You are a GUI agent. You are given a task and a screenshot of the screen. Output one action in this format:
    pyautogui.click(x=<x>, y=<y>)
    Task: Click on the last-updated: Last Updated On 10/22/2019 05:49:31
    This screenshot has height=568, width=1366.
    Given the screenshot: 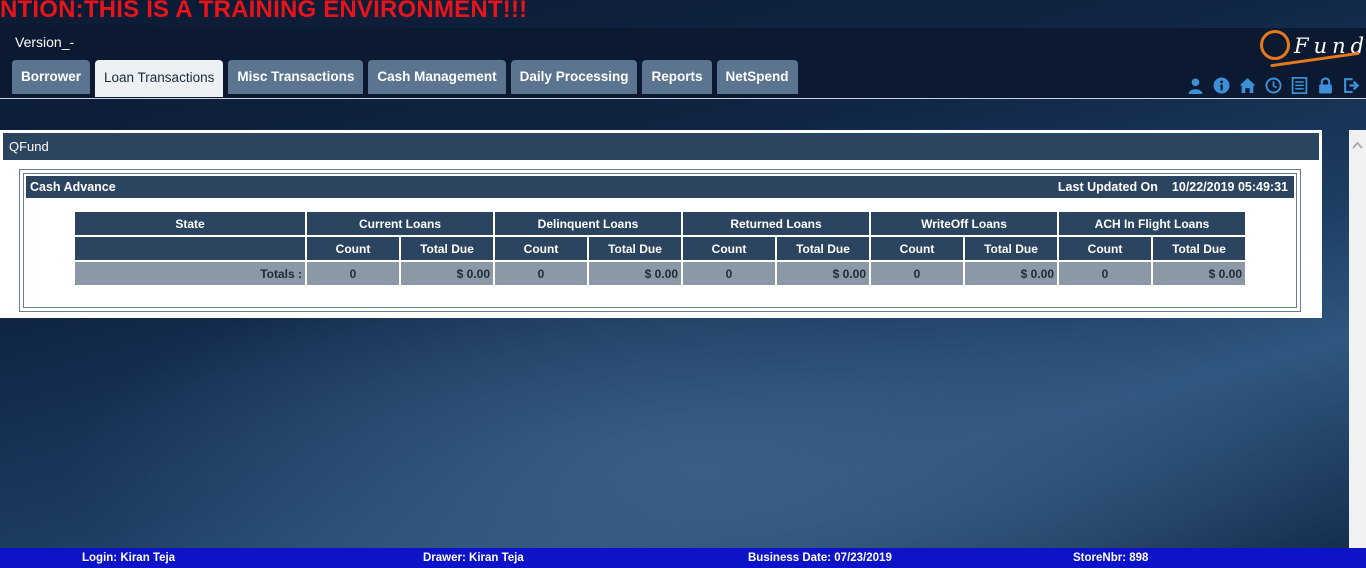 What is the action you would take?
    pyautogui.click(x=1173, y=187)
    